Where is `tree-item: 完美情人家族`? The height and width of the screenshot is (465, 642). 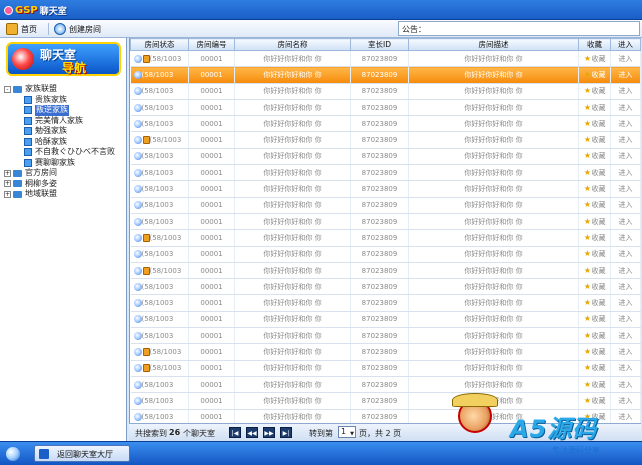 tree-item: 完美情人家族 is located at coordinates (65, 121).